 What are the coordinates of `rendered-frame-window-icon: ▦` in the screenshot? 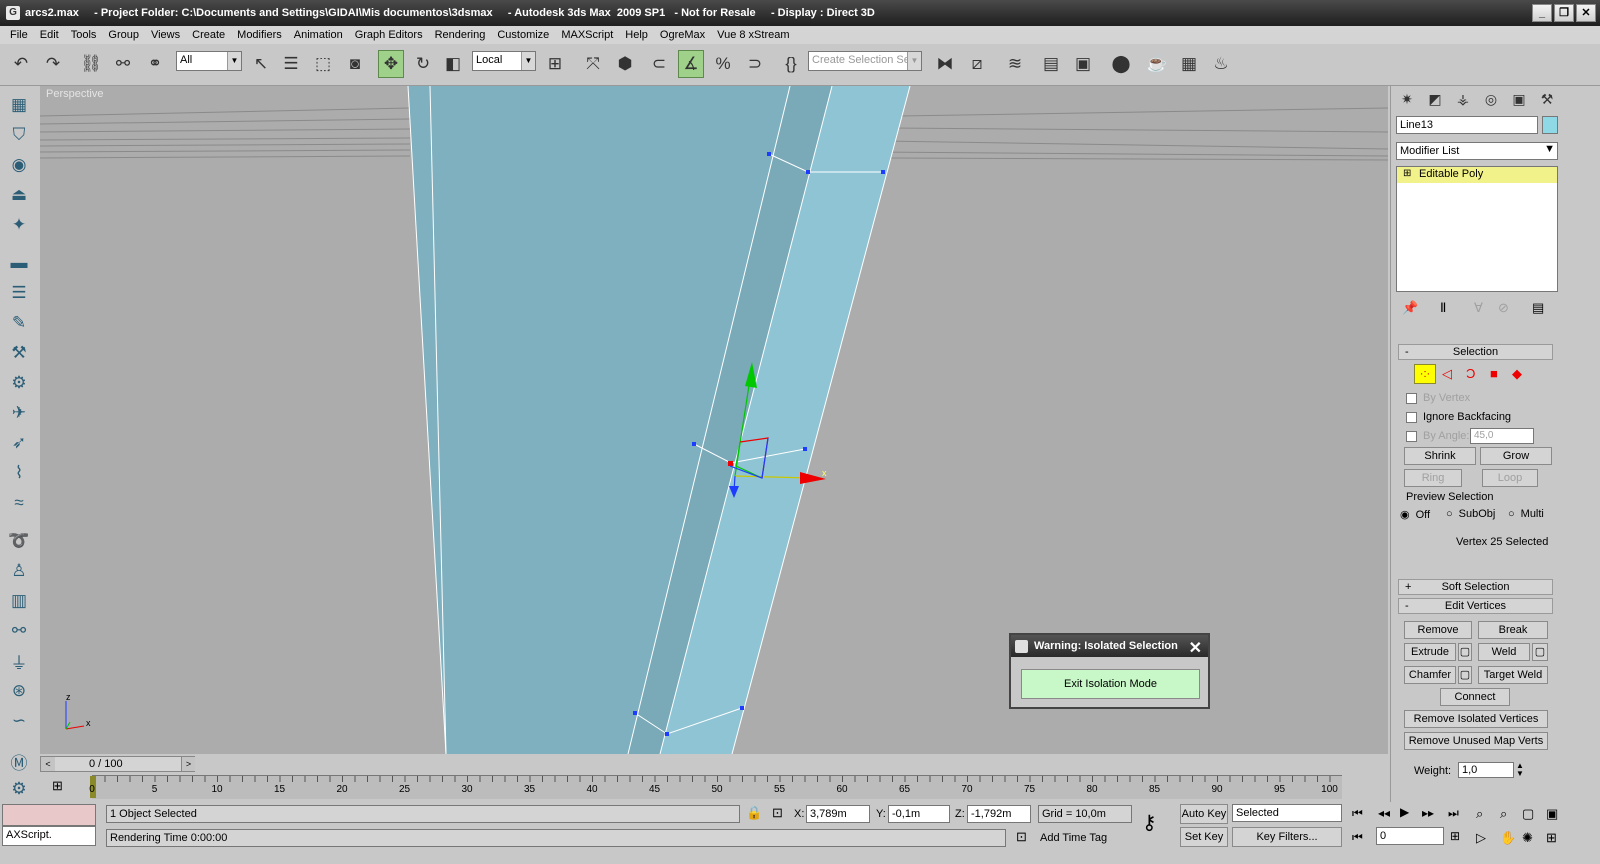 It's located at (1189, 64).